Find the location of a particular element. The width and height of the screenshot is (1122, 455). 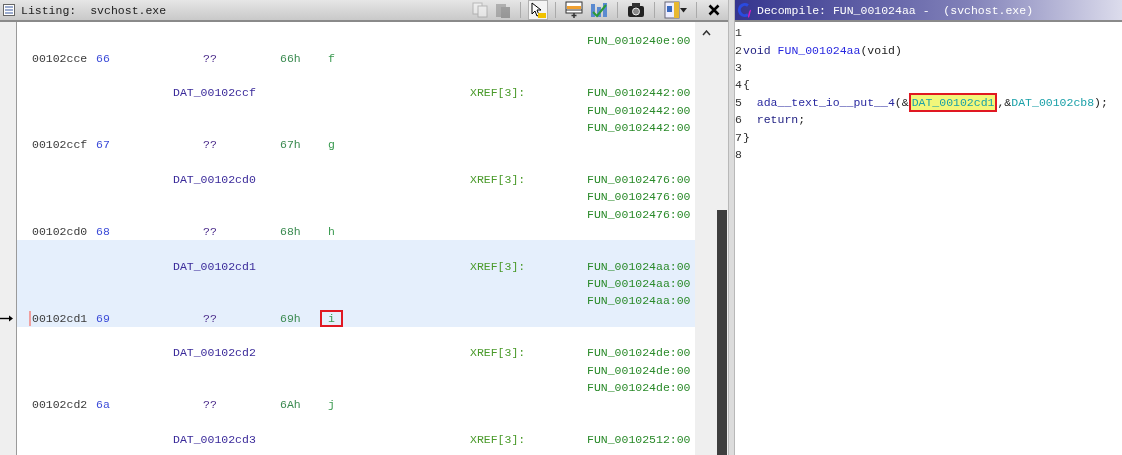

hex-value: 69h is located at coordinates (291, 318).